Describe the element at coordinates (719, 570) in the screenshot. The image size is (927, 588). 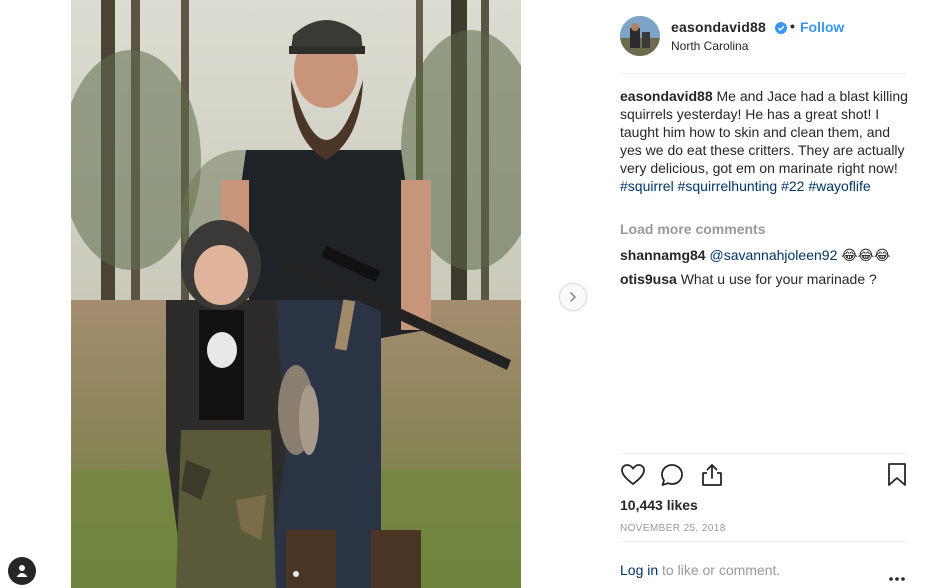
I see `login-prompt-text: to like or comment.` at that location.